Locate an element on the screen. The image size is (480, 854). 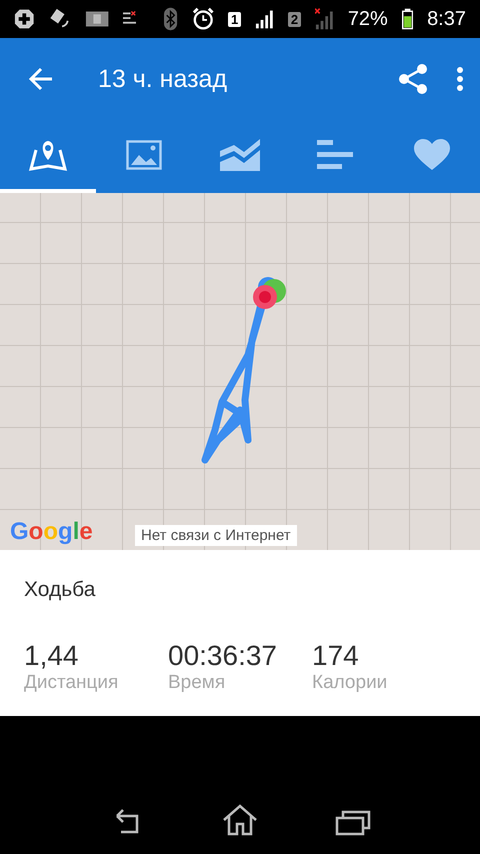
recents-icon is located at coordinates (353, 823).